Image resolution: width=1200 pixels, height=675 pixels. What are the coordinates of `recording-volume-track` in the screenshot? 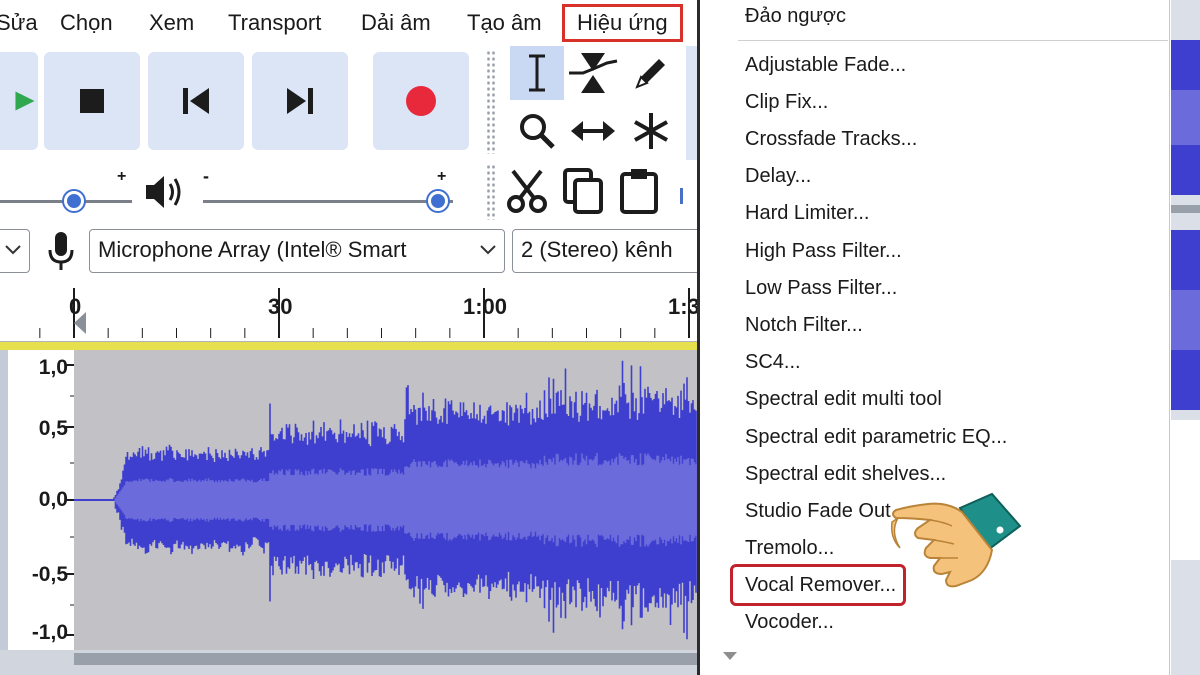 It's located at (328, 201).